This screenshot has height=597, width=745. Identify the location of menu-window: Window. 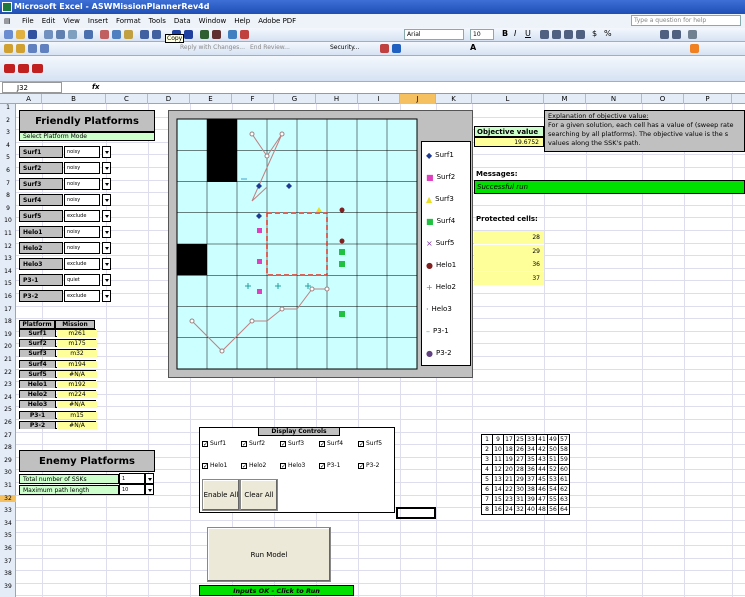
(213, 21).